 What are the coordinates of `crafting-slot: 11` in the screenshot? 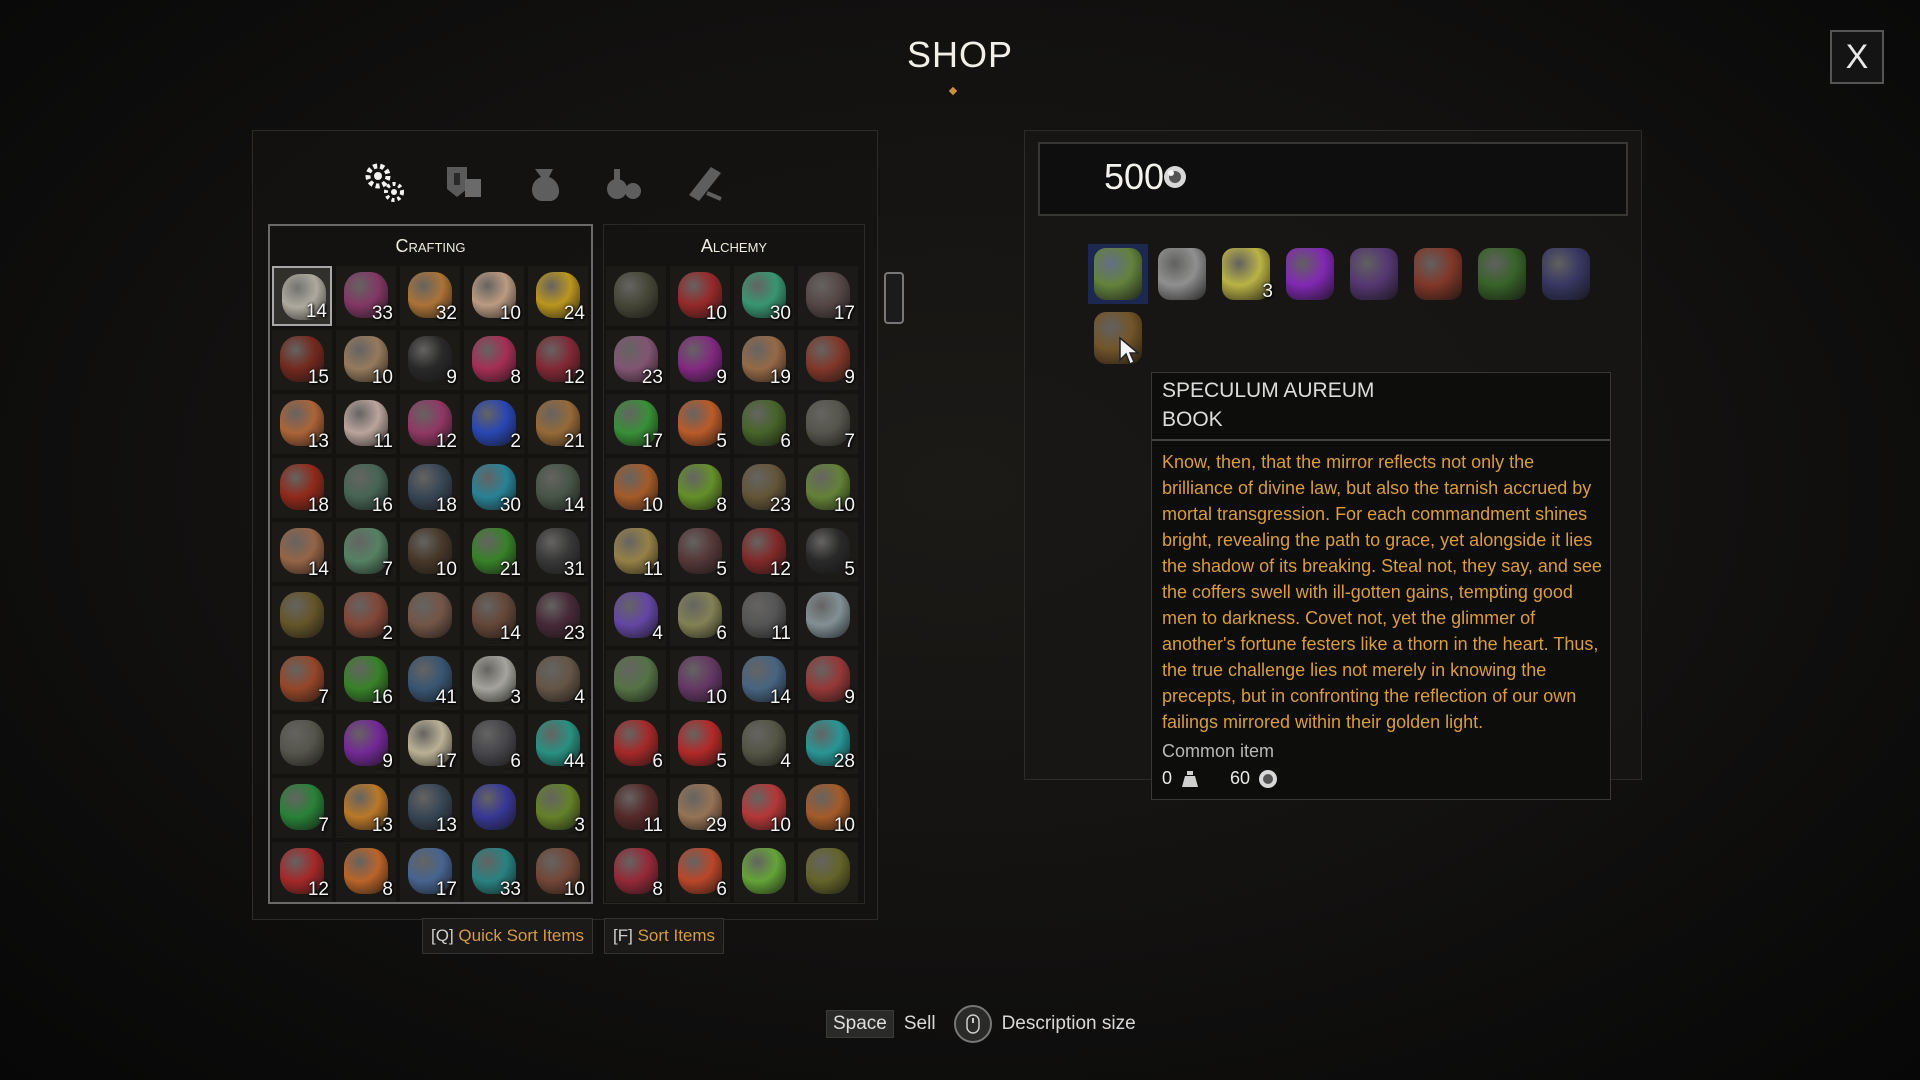 It's located at (366, 424).